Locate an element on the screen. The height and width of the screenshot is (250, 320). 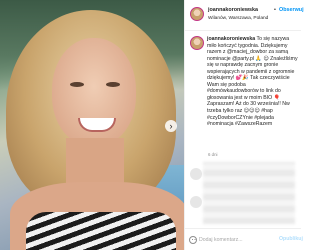
photo-striped-bikini is located at coordinates (101, 231).